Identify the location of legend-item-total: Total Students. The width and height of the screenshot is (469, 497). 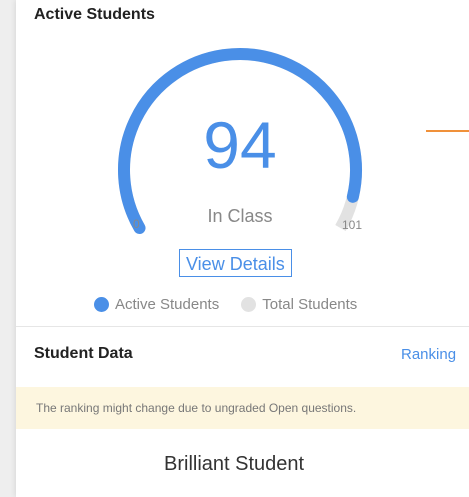
(299, 304).